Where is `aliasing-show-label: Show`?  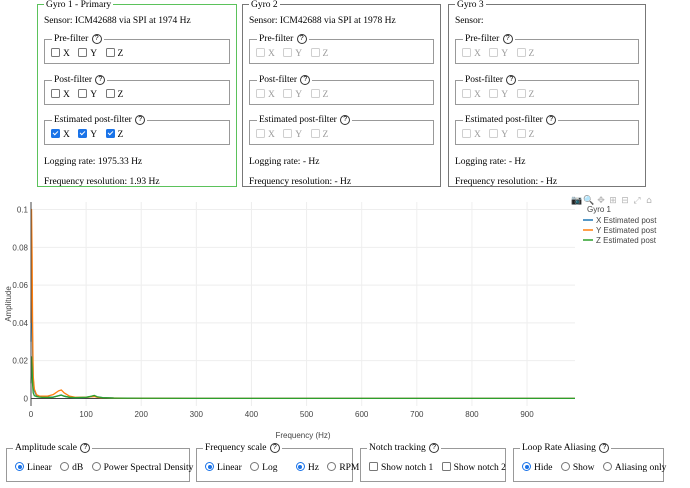
aliasing-show-label: Show is located at coordinates (583, 468).